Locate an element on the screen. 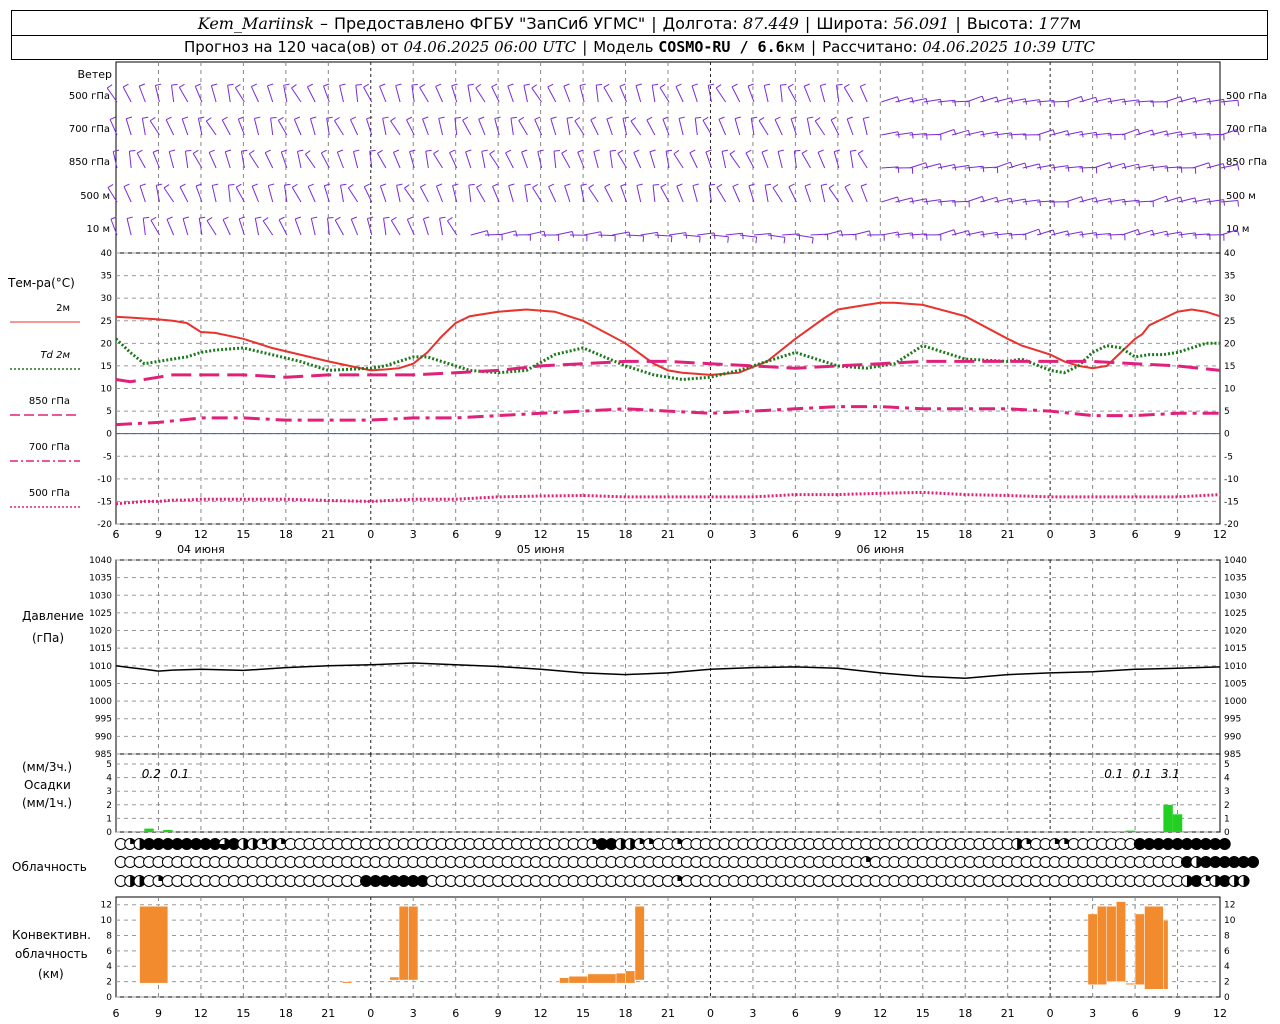 This screenshot has height=1024, width=1280. y-tick-label: 1005 is located at coordinates (100, 684).